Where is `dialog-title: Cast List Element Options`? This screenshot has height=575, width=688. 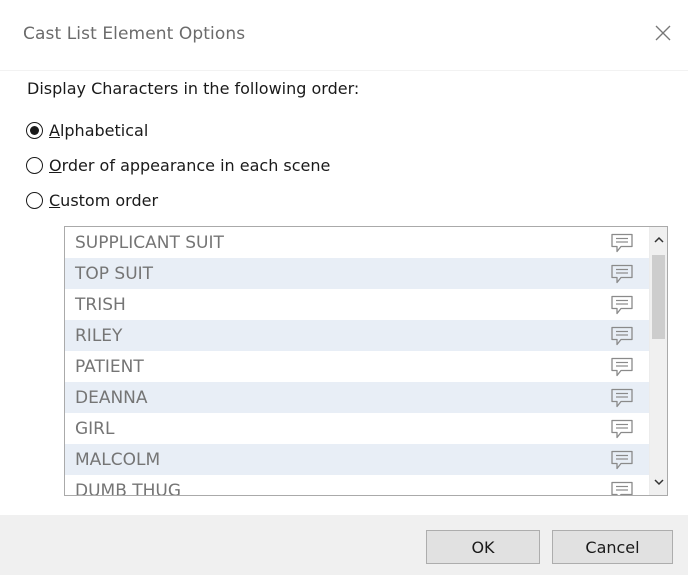 dialog-title: Cast List Element Options is located at coordinates (134, 34).